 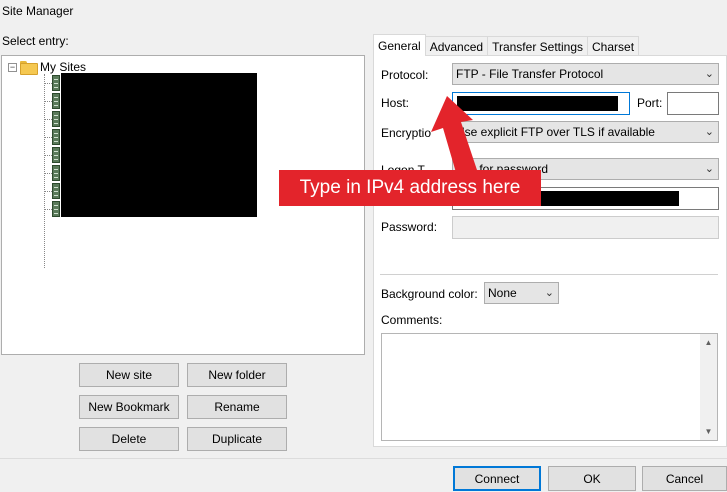 I want to click on port-label: Port:, so click(x=650, y=103).